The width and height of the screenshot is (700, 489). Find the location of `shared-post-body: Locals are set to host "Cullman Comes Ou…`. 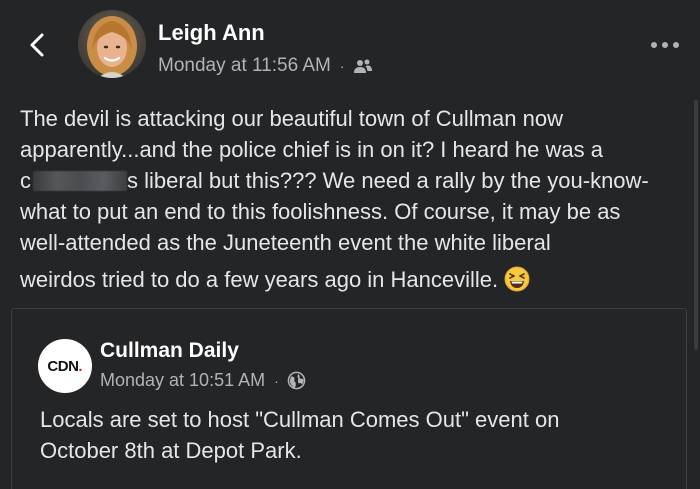

shared-post-body: Locals are set to host "Cullman Comes Ou… is located at coordinates (355, 435).